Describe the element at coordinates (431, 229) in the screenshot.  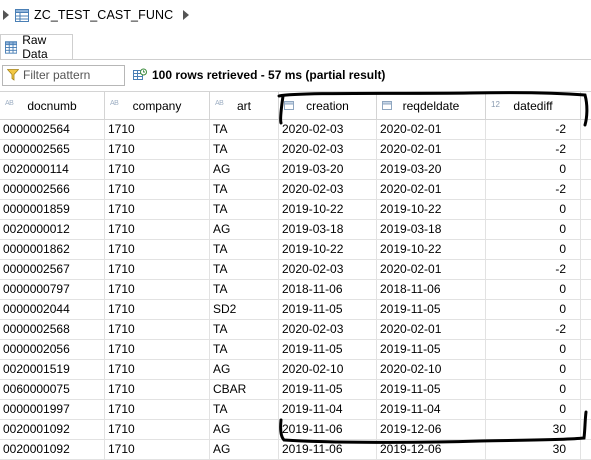
I see `cell-reqdeldate: 2019-03-18` at that location.